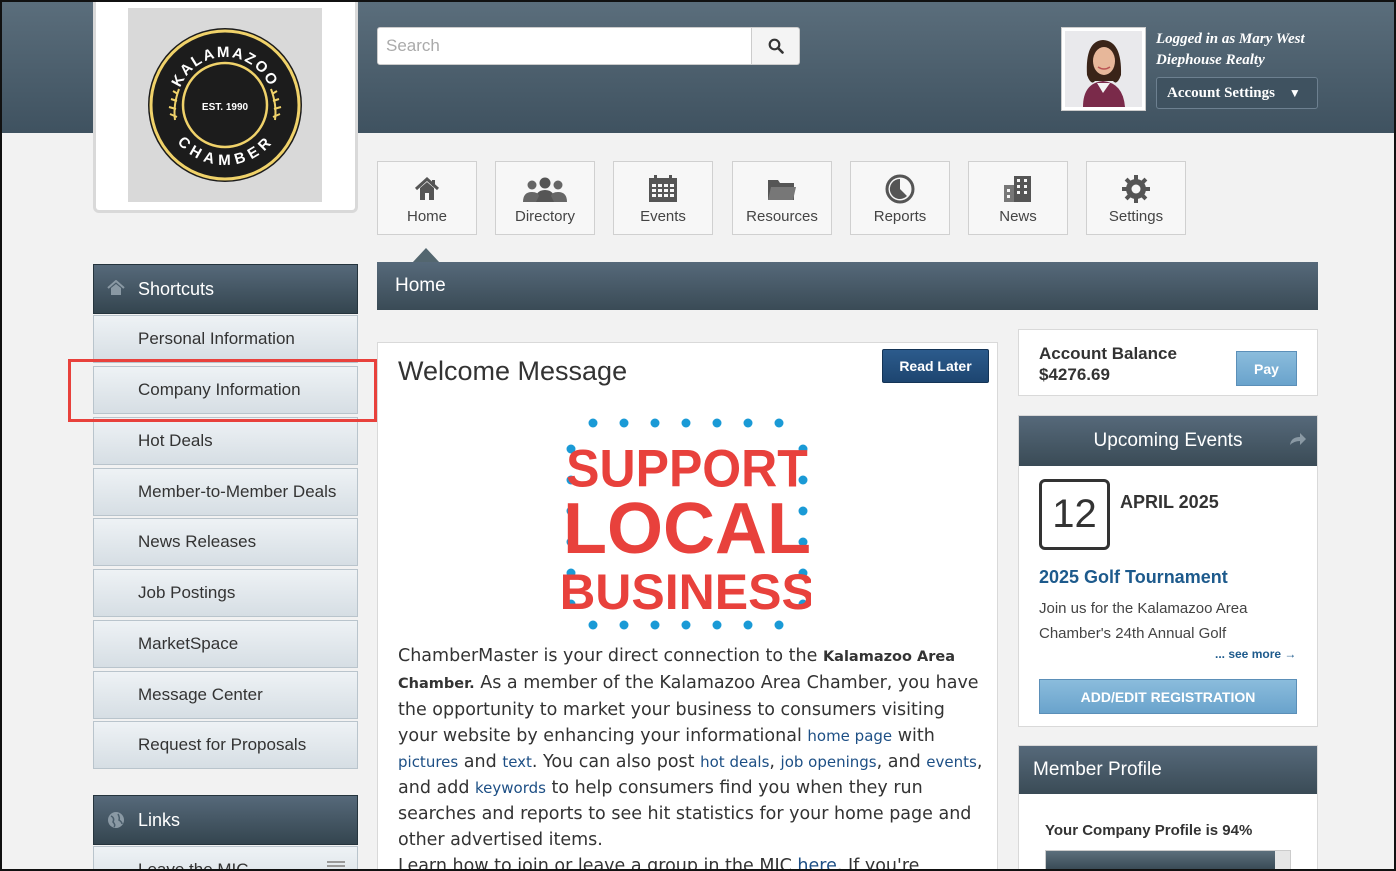 The height and width of the screenshot is (871, 1396). What do you see at coordinates (1168, 696) in the screenshot?
I see `add-edit-registration-button: ADD/EDIT REGISTRATION` at bounding box center [1168, 696].